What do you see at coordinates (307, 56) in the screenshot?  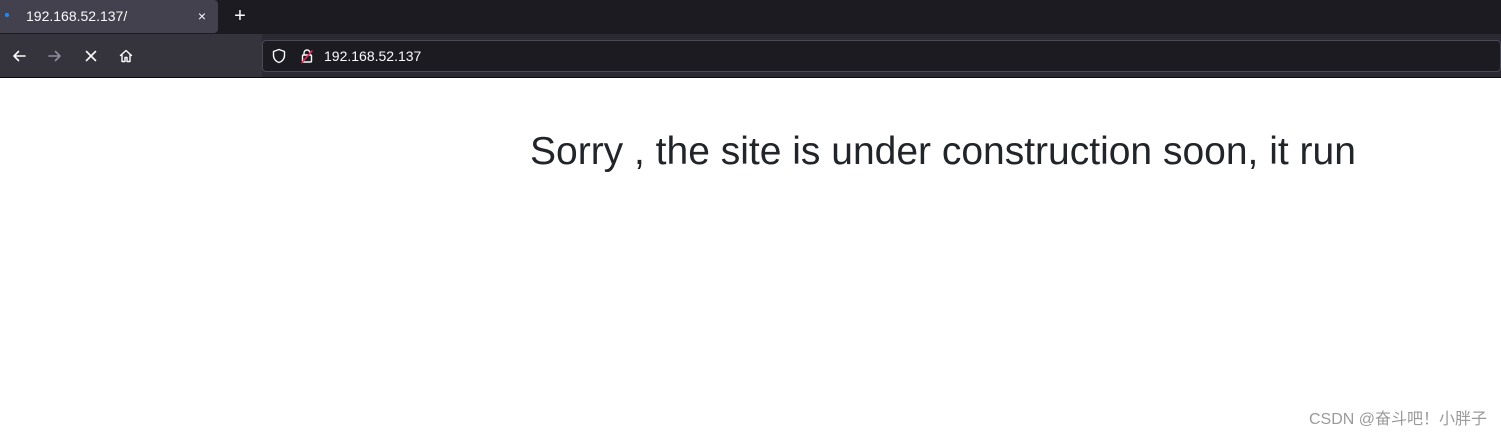 I see `insecure-lock-icon` at bounding box center [307, 56].